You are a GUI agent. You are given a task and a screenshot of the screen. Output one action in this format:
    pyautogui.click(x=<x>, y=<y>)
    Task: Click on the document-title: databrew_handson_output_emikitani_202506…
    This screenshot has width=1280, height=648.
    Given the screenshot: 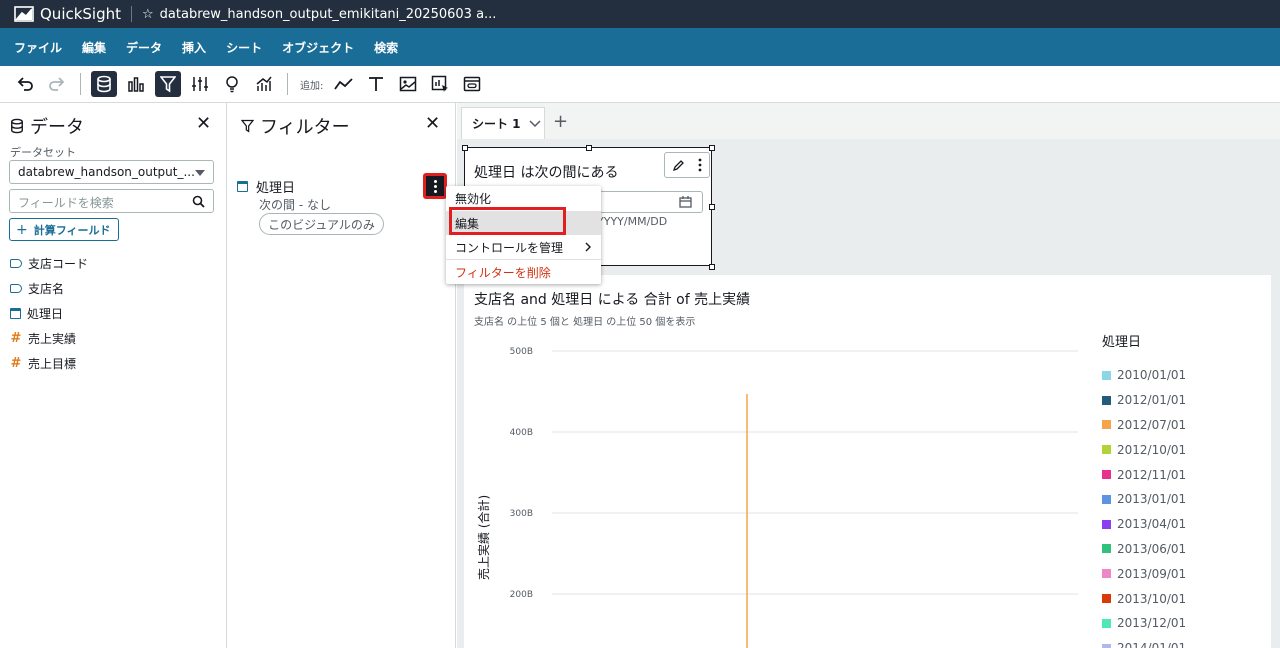 What is the action you would take?
    pyautogui.click(x=328, y=14)
    